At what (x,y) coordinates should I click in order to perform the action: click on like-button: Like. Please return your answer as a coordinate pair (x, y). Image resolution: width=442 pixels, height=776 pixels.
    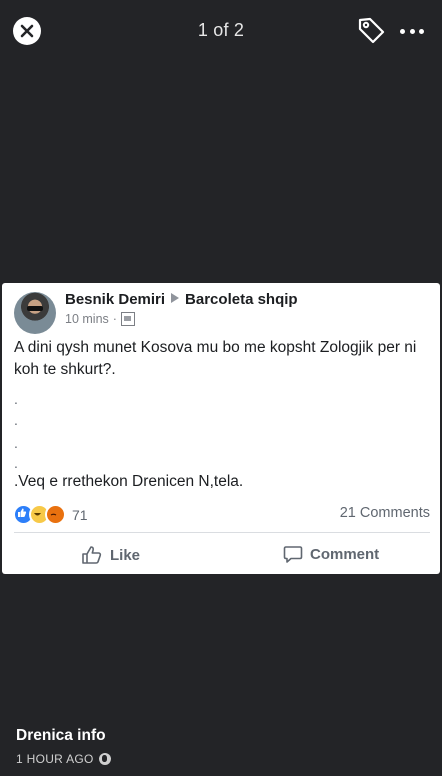
    Looking at the image, I should click on (110, 555).